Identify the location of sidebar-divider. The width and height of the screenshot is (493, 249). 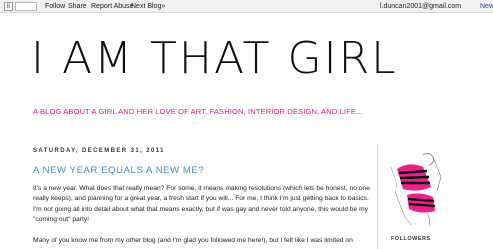
(377, 196).